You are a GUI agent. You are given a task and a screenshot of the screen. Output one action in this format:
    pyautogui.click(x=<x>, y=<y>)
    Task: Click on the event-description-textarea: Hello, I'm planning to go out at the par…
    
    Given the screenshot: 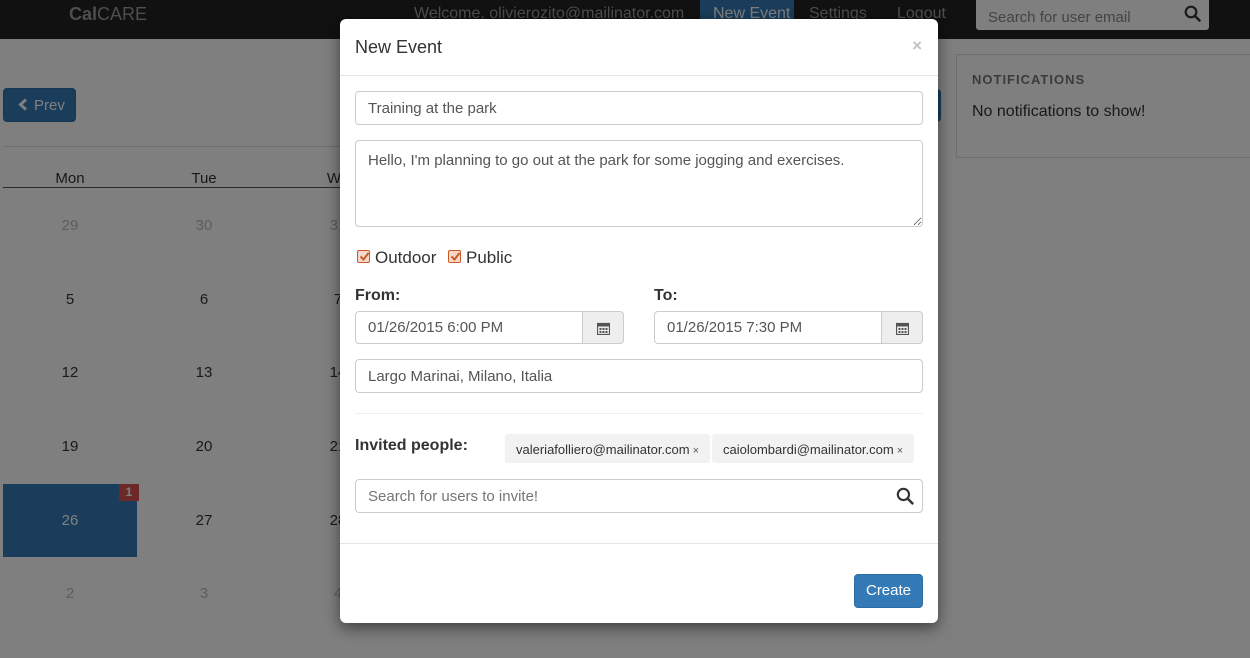 What is the action you would take?
    pyautogui.click(x=639, y=183)
    